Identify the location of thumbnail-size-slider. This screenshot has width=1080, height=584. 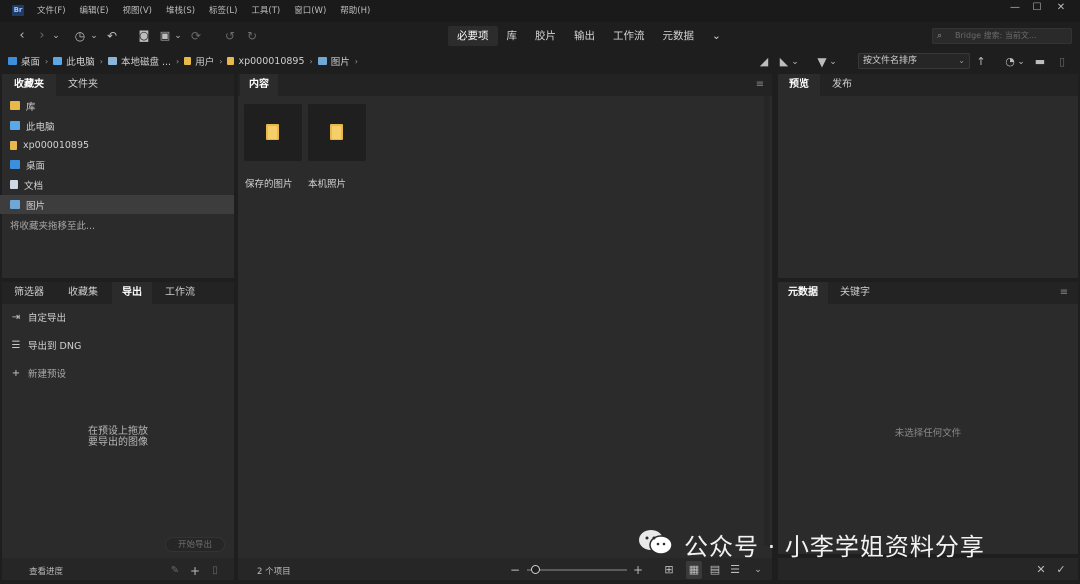
(577, 570).